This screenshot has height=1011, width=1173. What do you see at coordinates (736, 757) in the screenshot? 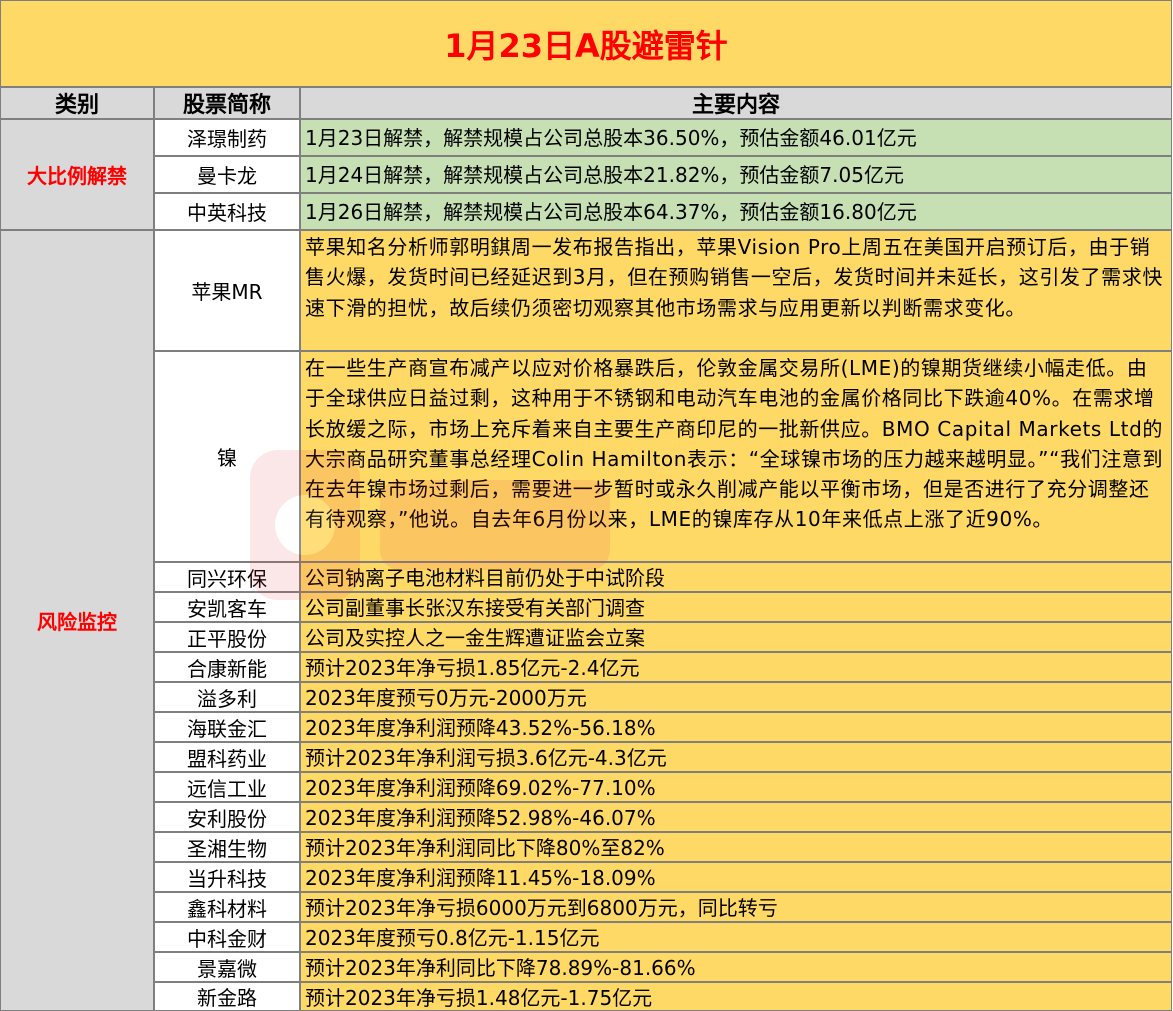
I see `row-content: 预计2023年净利润亏损3.6亿元-4.3亿元` at bounding box center [736, 757].